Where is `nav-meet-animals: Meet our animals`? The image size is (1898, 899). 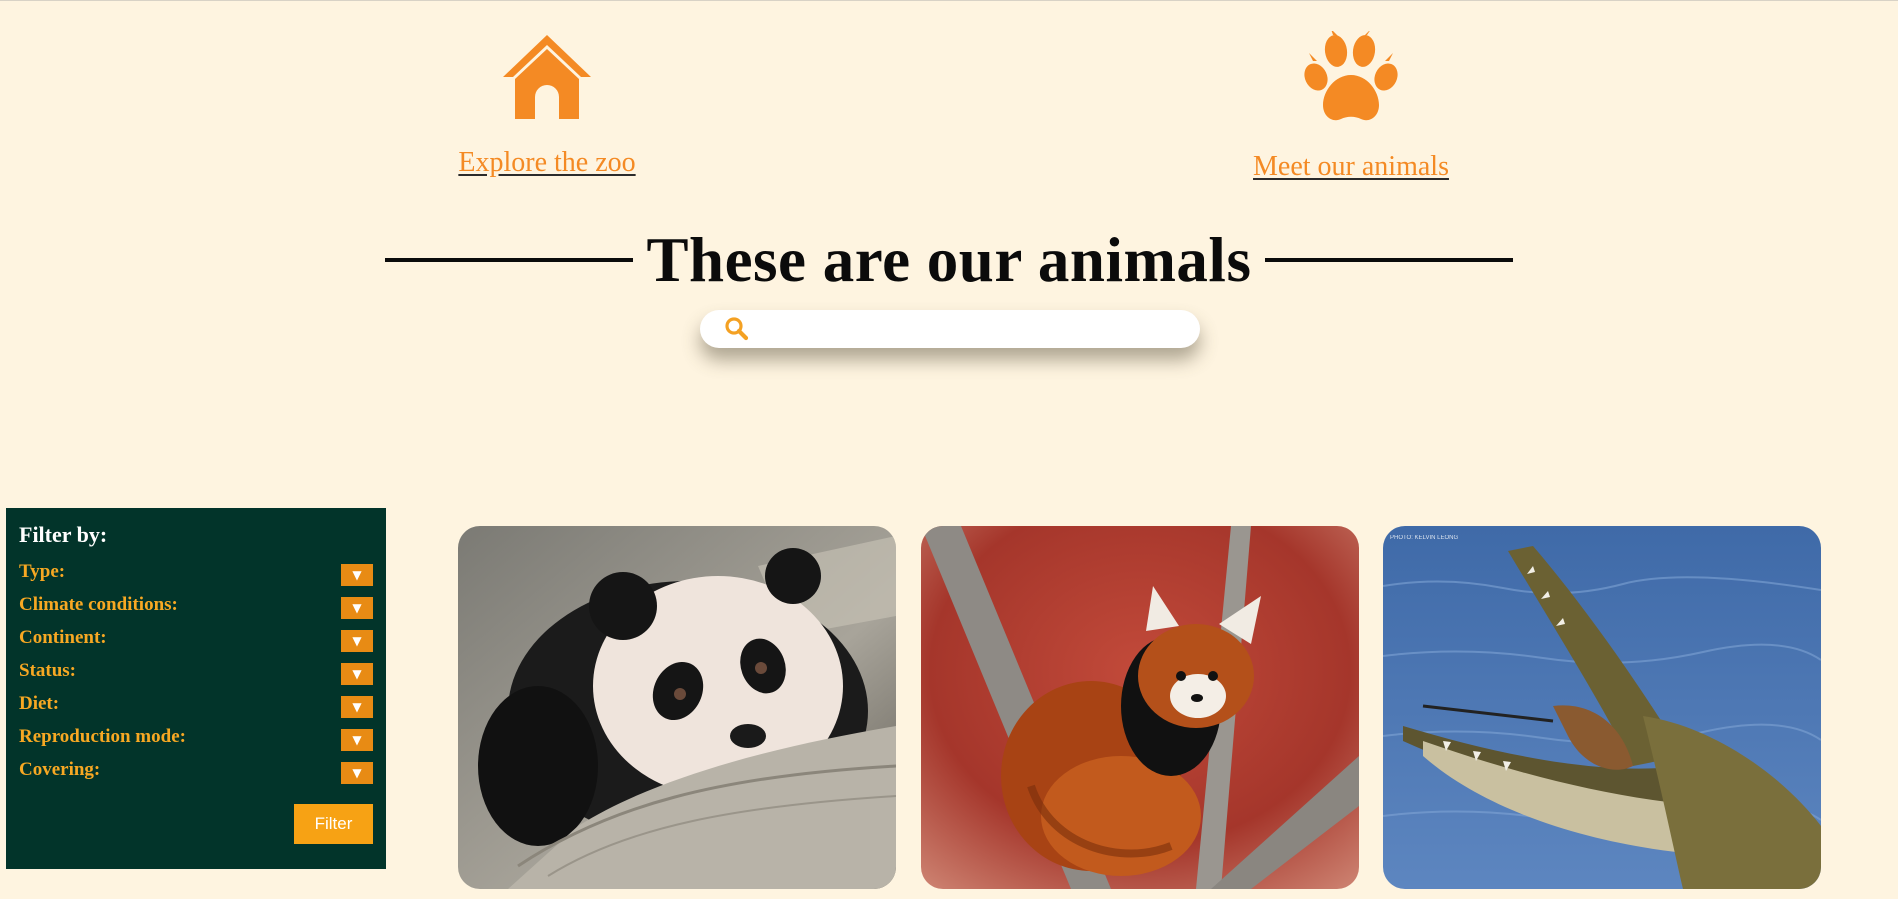
nav-meet-animals: Meet our animals is located at coordinates (1351, 107).